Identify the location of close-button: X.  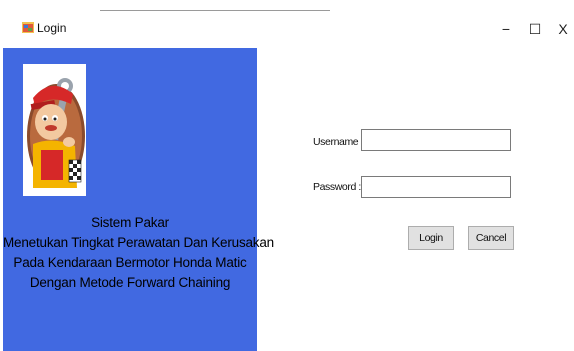
(561, 29).